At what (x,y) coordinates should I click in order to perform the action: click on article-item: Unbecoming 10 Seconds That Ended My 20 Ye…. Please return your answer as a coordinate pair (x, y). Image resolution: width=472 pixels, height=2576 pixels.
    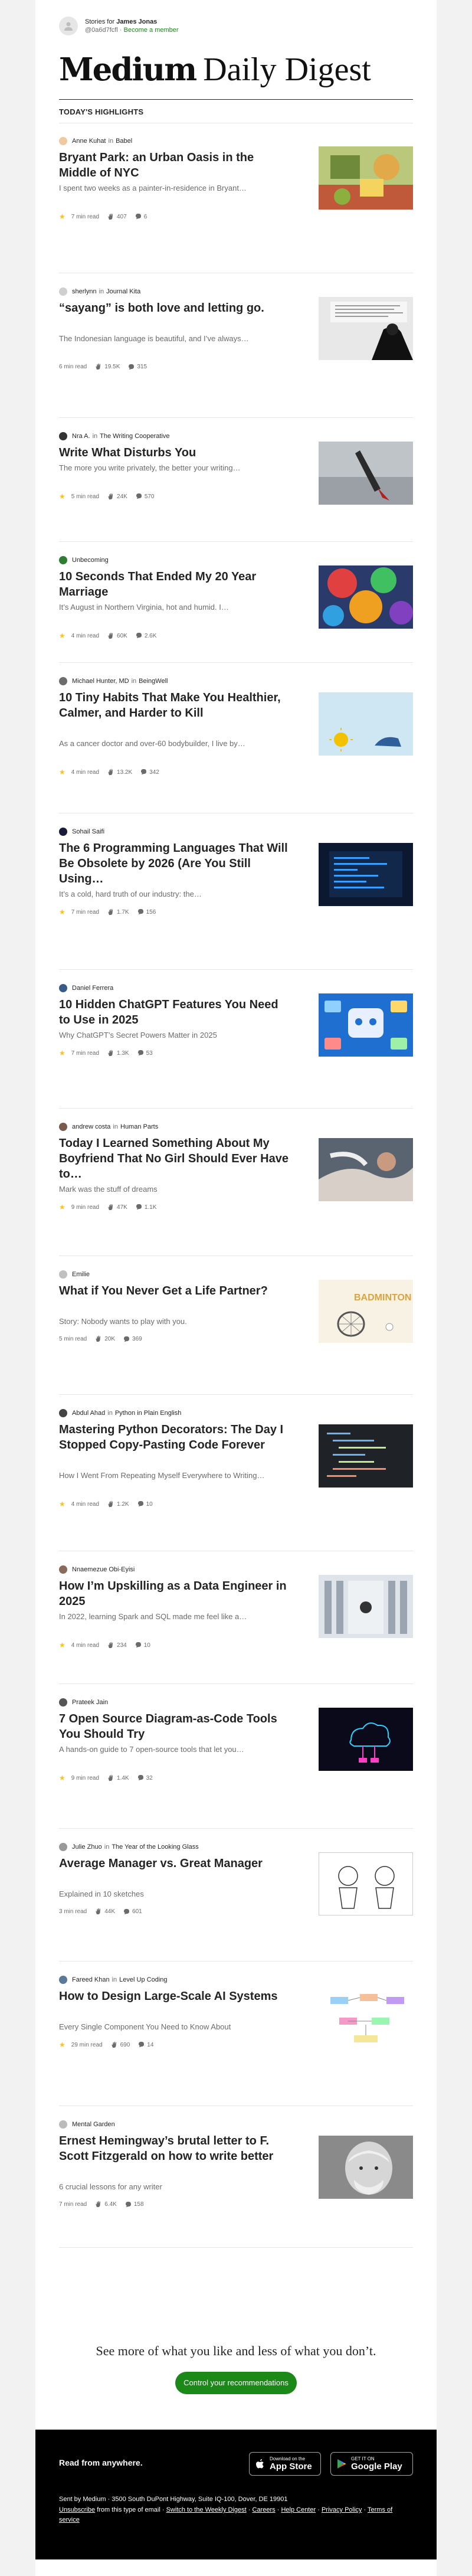
    Looking at the image, I should click on (236, 602).